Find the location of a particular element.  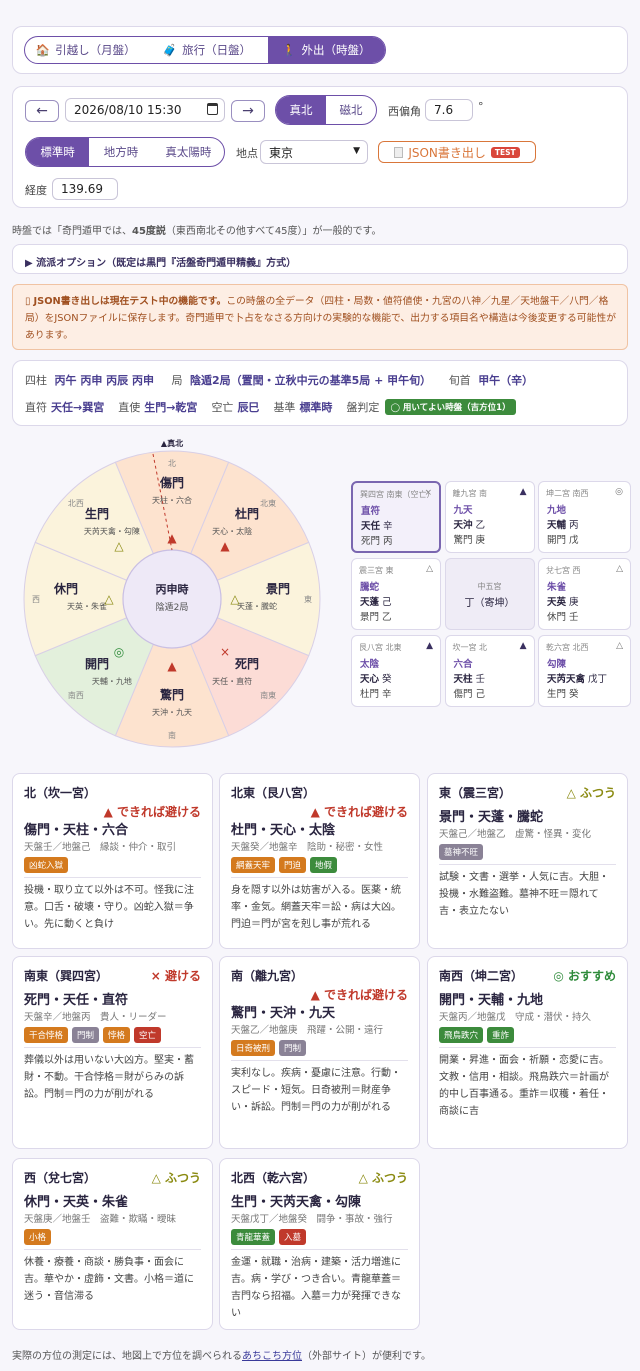

wheel-mark: △ is located at coordinates (119, 546).